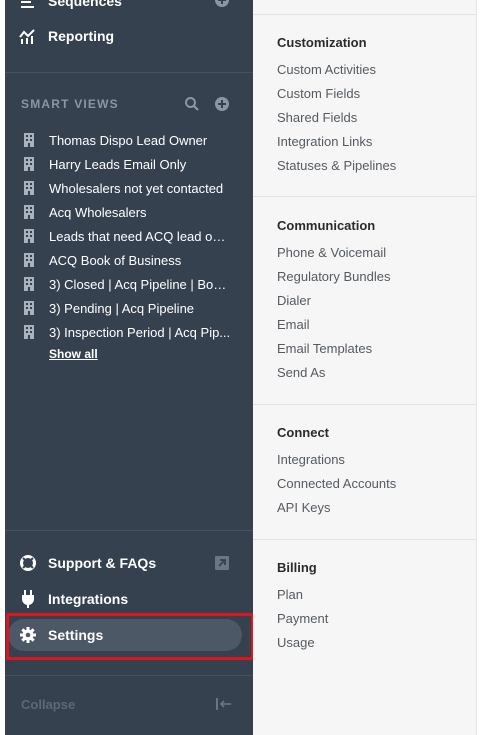 This screenshot has width=492, height=735. What do you see at coordinates (301, 372) in the screenshot?
I see `settings-link: Send As` at bounding box center [301, 372].